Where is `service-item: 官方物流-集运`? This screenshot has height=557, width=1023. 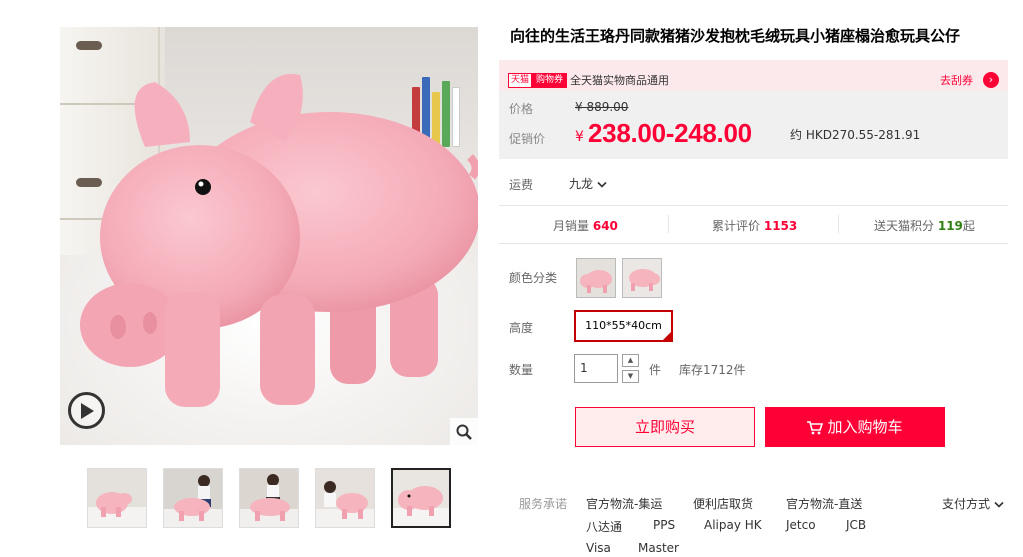 service-item: 官方物流-集运 is located at coordinates (624, 504).